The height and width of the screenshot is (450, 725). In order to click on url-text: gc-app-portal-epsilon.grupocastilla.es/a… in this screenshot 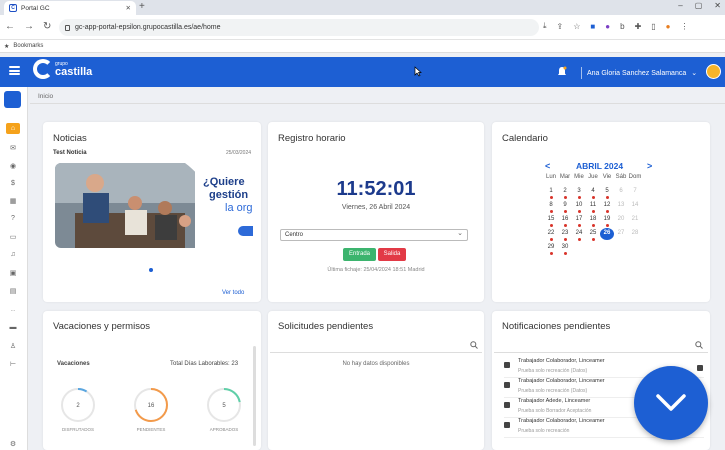, I will do `click(148, 27)`.